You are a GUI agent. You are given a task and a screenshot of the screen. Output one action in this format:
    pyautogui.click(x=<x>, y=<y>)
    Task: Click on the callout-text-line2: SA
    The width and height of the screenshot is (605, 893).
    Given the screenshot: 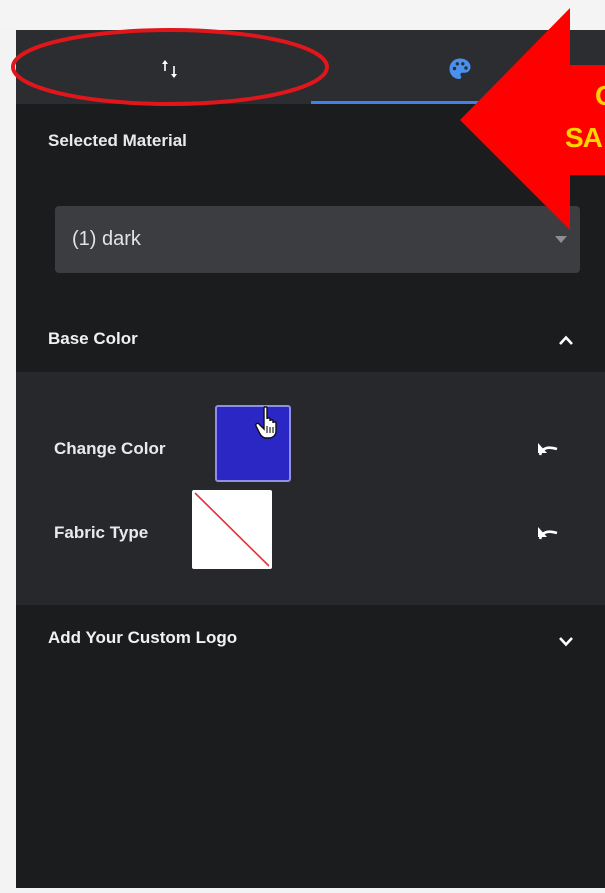 What is the action you would take?
    pyautogui.click(x=584, y=137)
    